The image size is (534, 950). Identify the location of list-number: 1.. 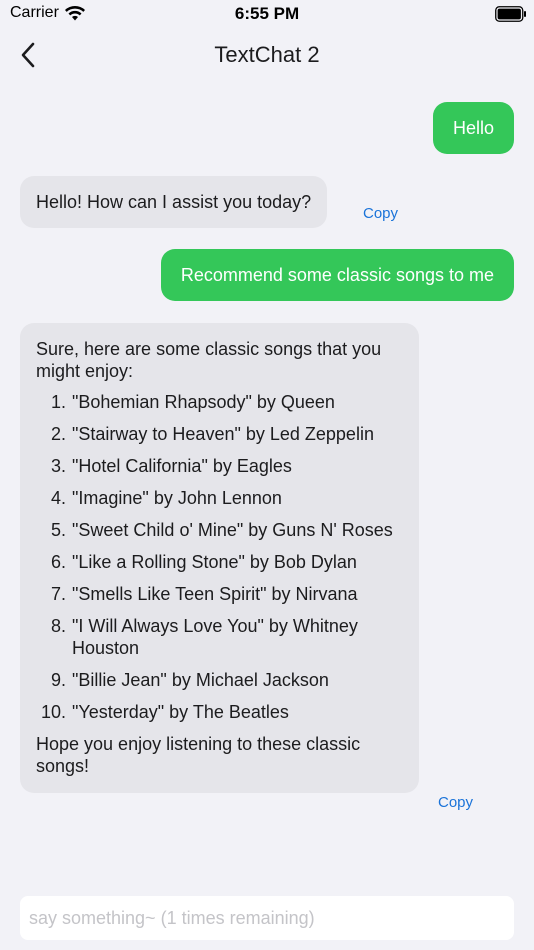
(58, 402).